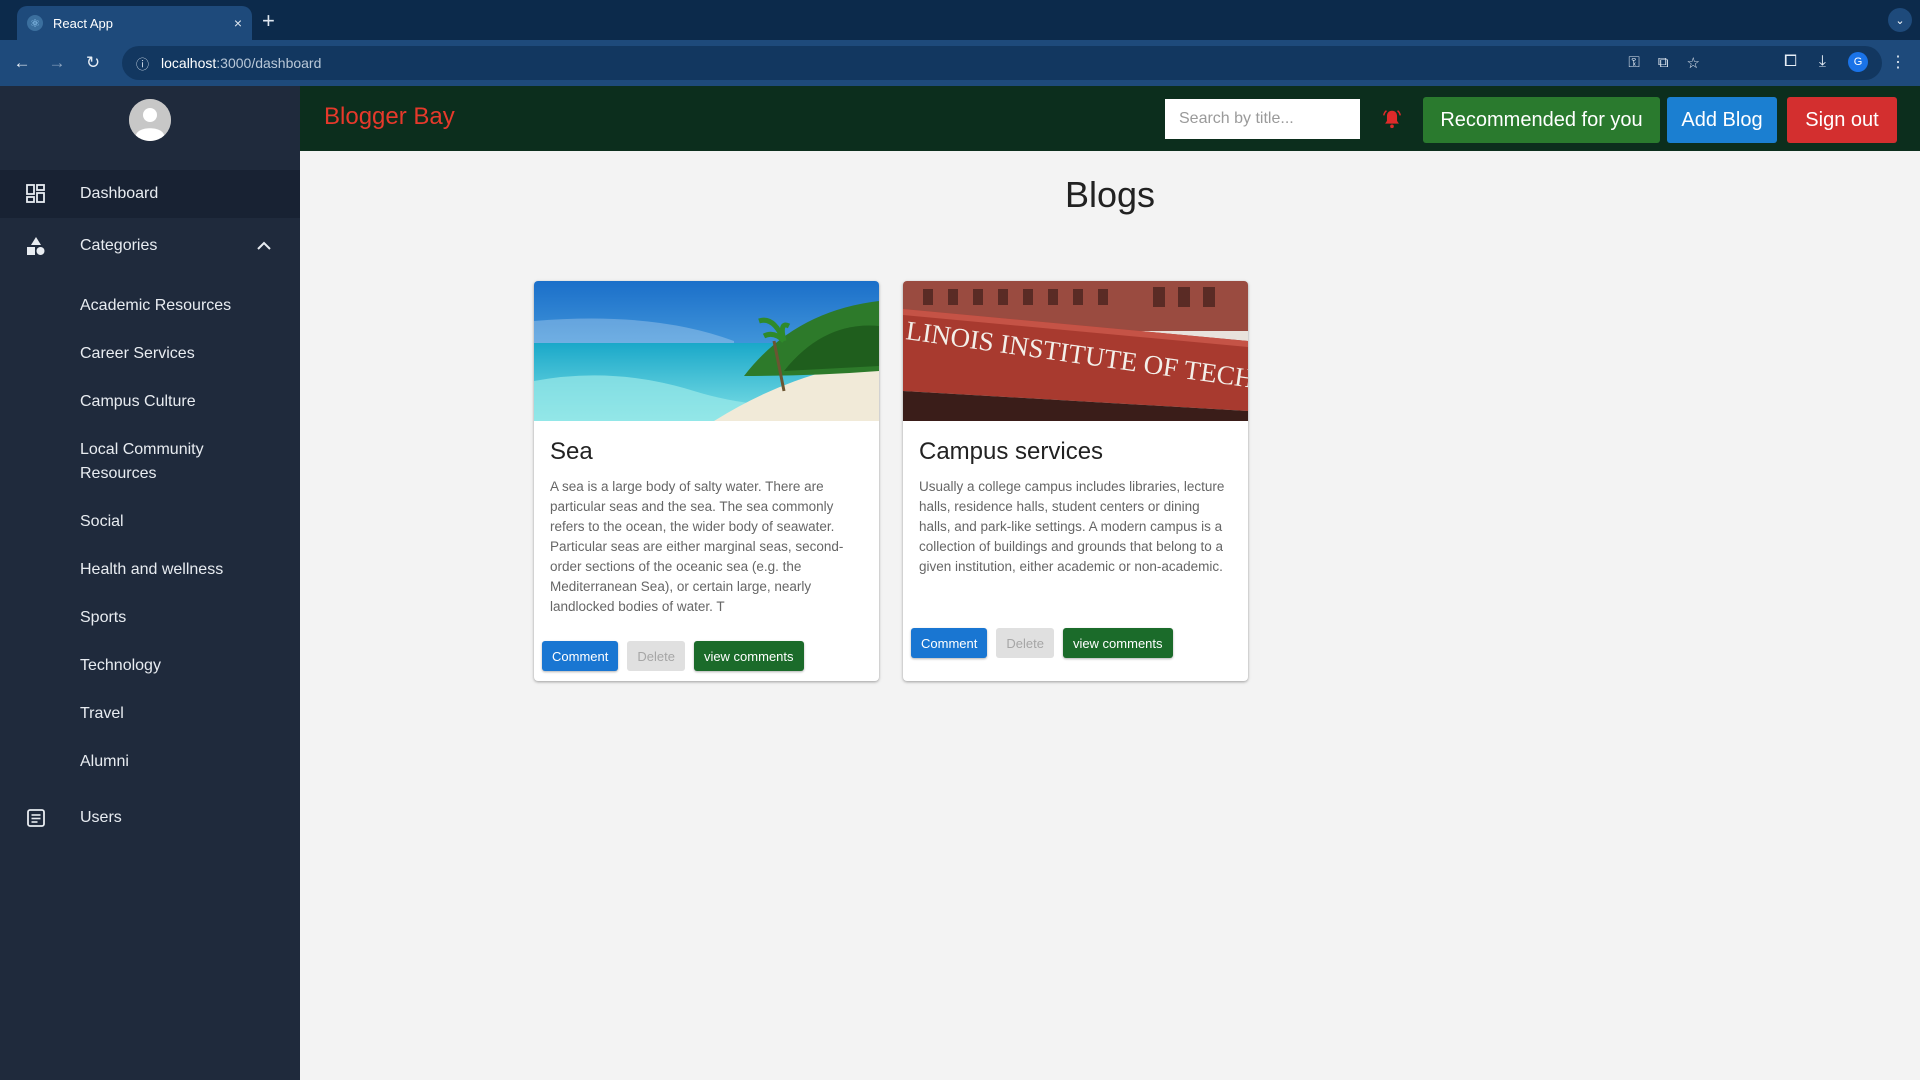  What do you see at coordinates (57, 63) in the screenshot?
I see `forward-arrow-icon: →` at bounding box center [57, 63].